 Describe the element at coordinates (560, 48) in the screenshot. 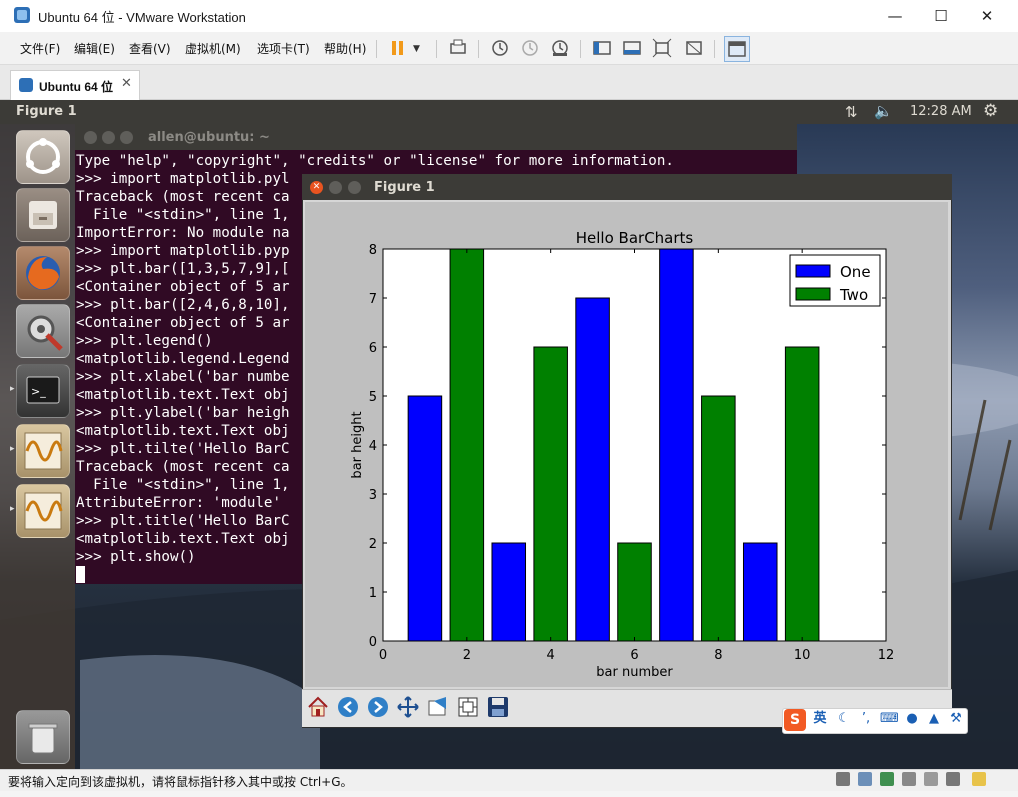

I see `snapshot-manager-icon` at that location.